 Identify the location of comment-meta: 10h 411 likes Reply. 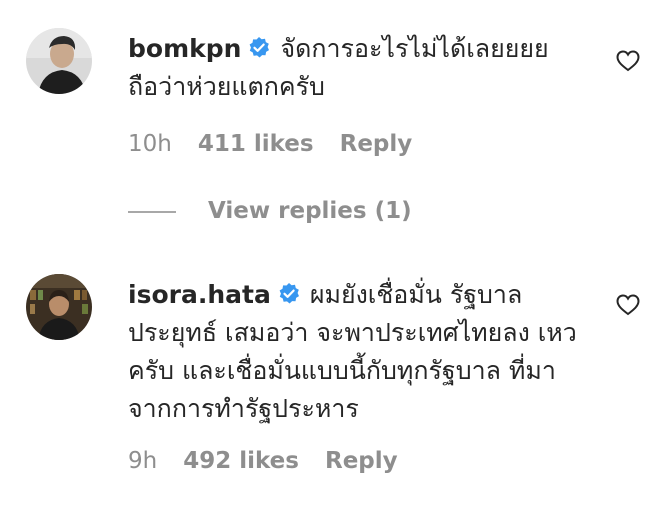
(270, 144).